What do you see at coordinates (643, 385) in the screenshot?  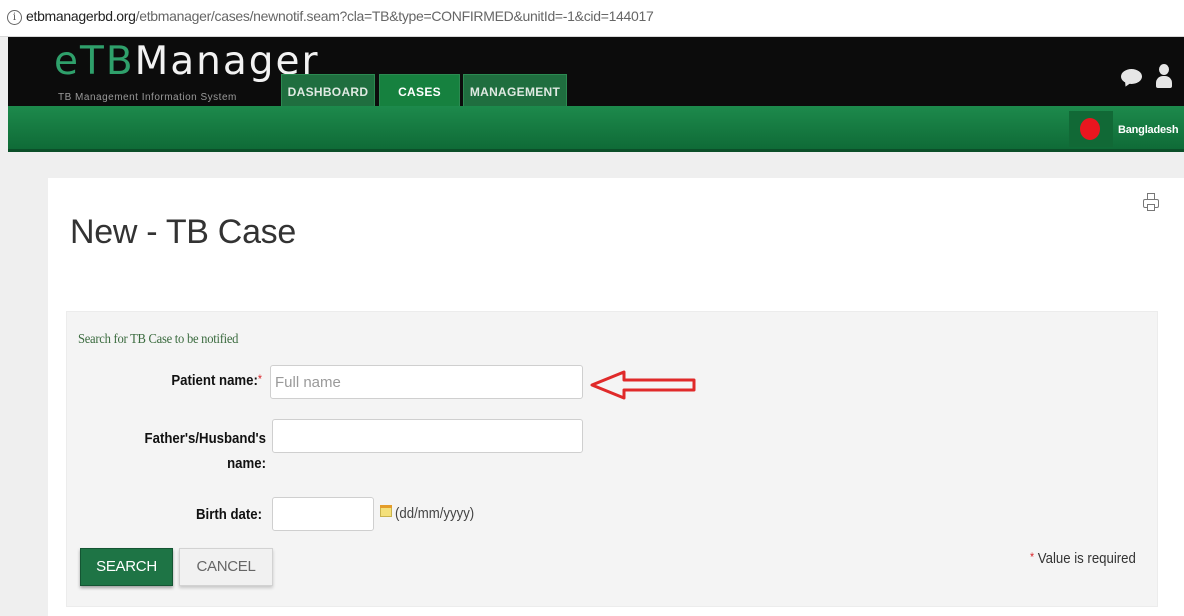 I see `annotation-arrow-icon` at bounding box center [643, 385].